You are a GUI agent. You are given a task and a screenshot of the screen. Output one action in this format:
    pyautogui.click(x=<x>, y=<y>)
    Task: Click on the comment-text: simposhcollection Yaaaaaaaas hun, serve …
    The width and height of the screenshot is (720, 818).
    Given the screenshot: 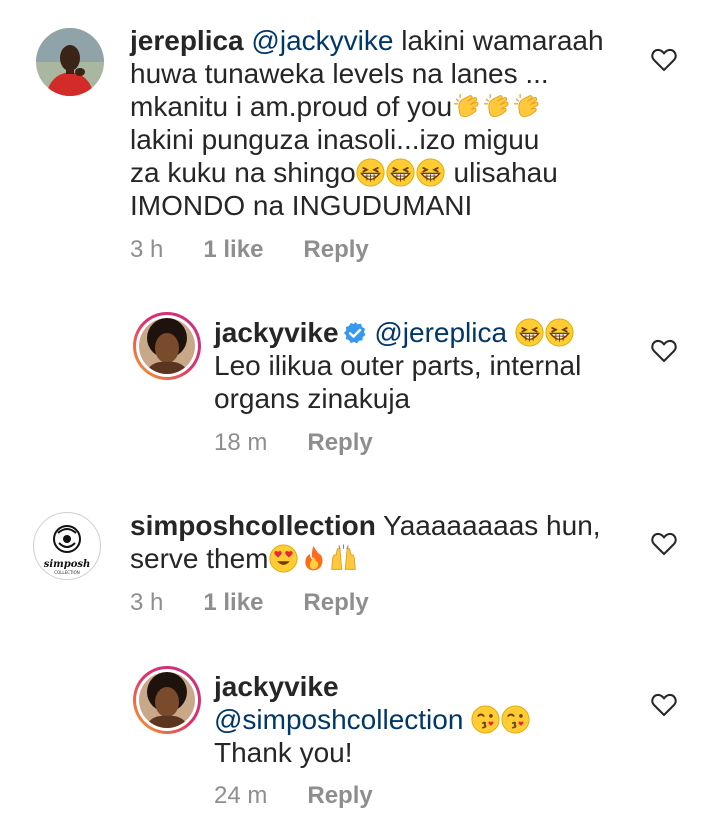 What is the action you would take?
    pyautogui.click(x=375, y=542)
    